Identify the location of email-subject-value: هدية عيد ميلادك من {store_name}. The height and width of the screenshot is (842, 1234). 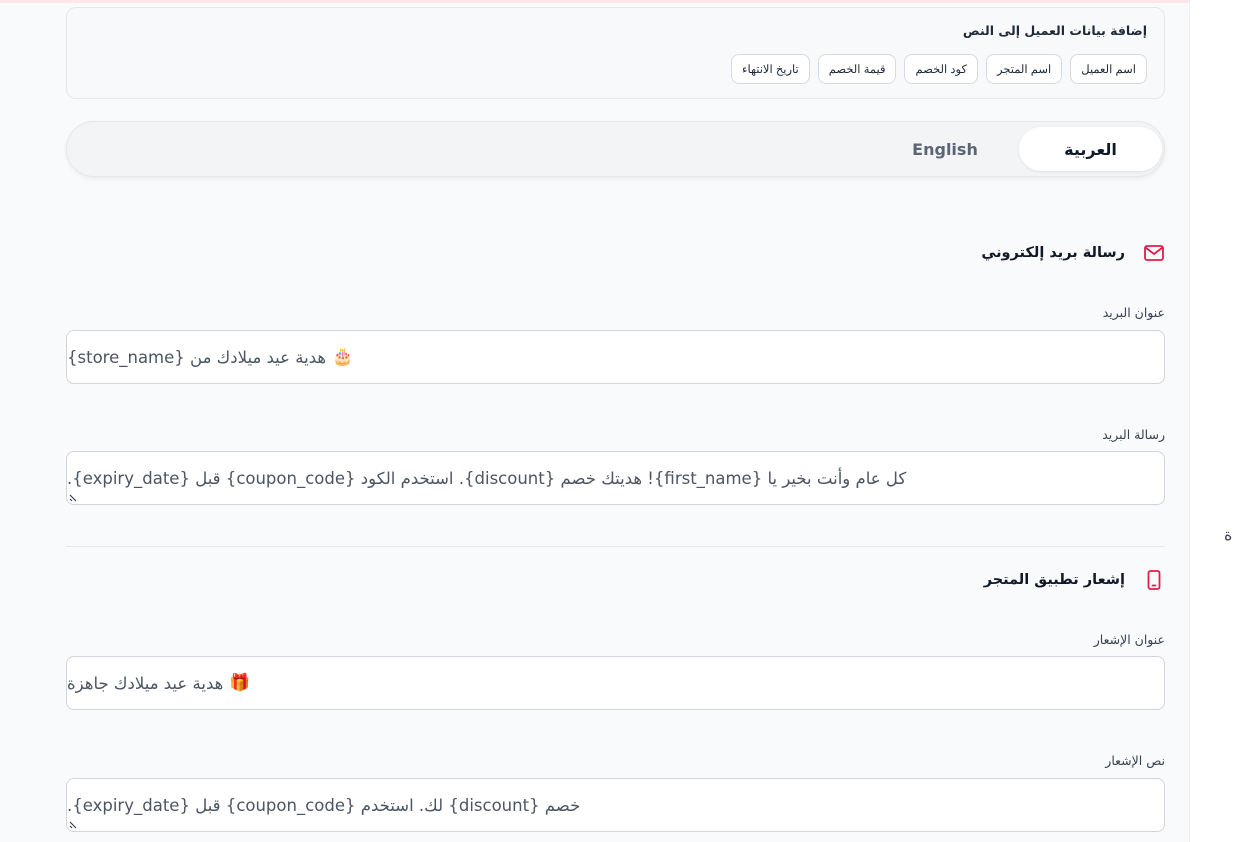
(197, 357).